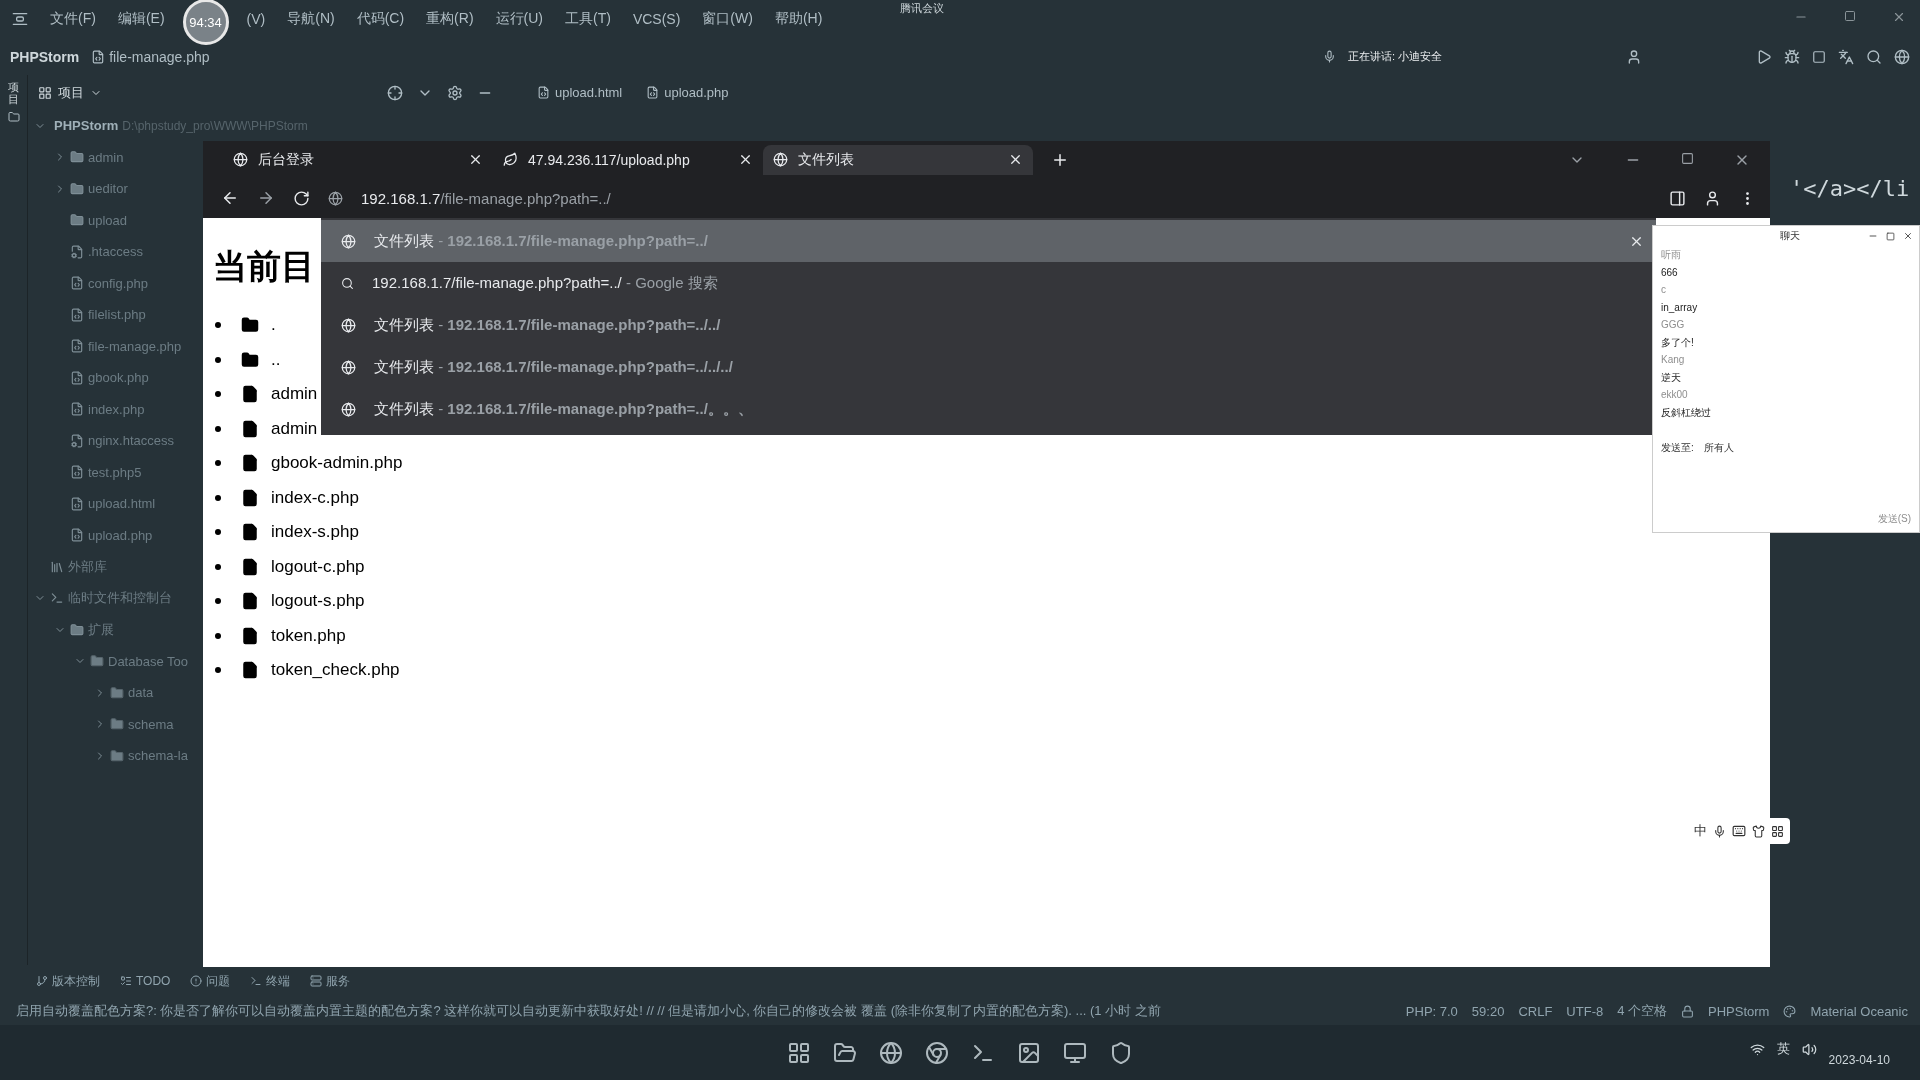  What do you see at coordinates (101, 629) in the screenshot?
I see `tree-item: 扩展` at bounding box center [101, 629].